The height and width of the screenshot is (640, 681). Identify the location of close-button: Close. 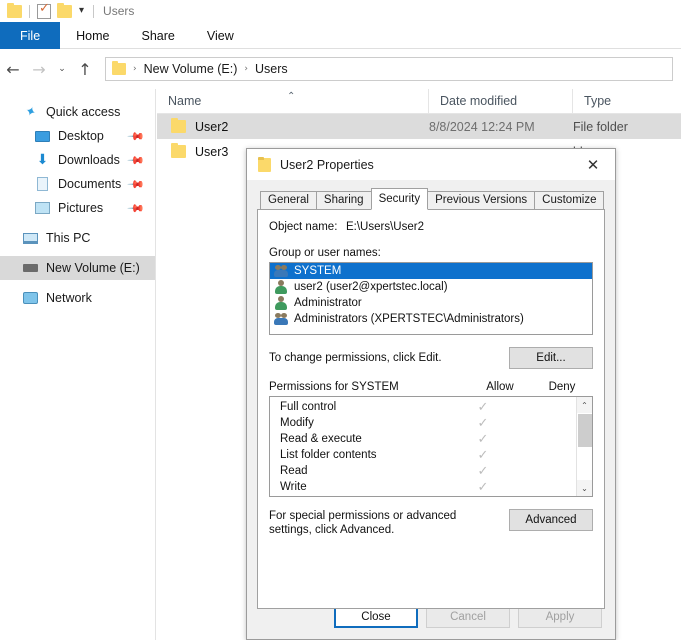
(376, 617).